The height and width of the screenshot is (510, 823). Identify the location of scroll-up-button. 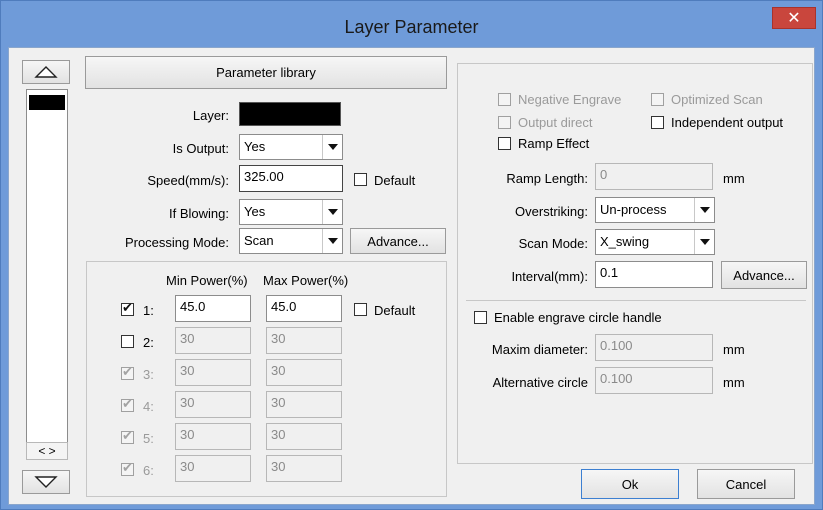
(46, 72).